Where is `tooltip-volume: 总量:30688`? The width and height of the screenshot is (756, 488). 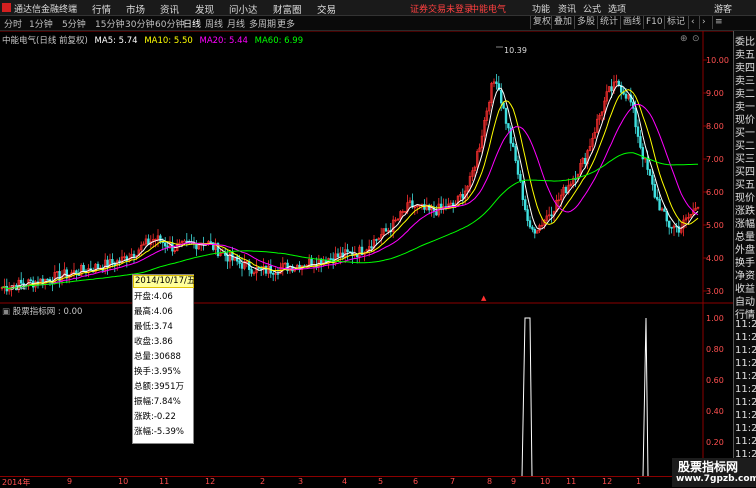 tooltip-volume: 总量:30688 is located at coordinates (157, 357).